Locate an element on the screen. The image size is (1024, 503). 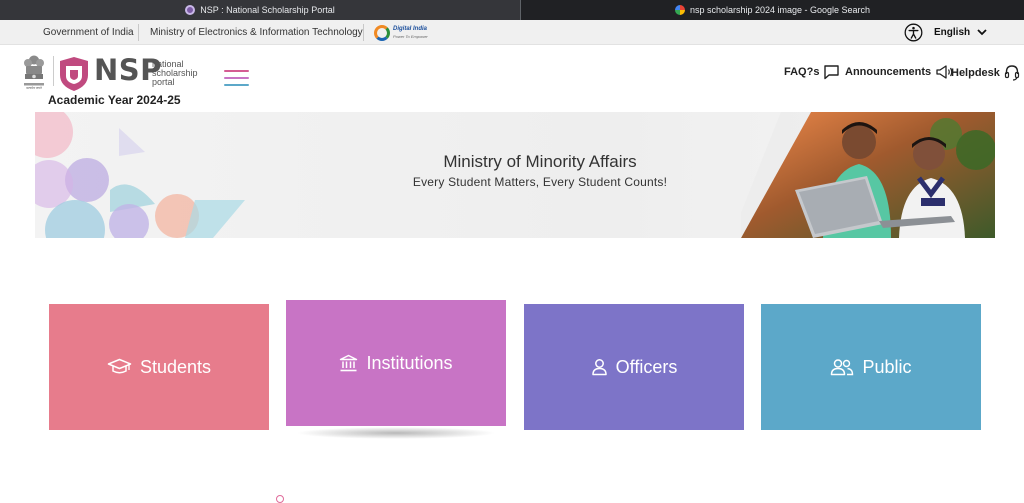
students-card: Students is located at coordinates (159, 367).